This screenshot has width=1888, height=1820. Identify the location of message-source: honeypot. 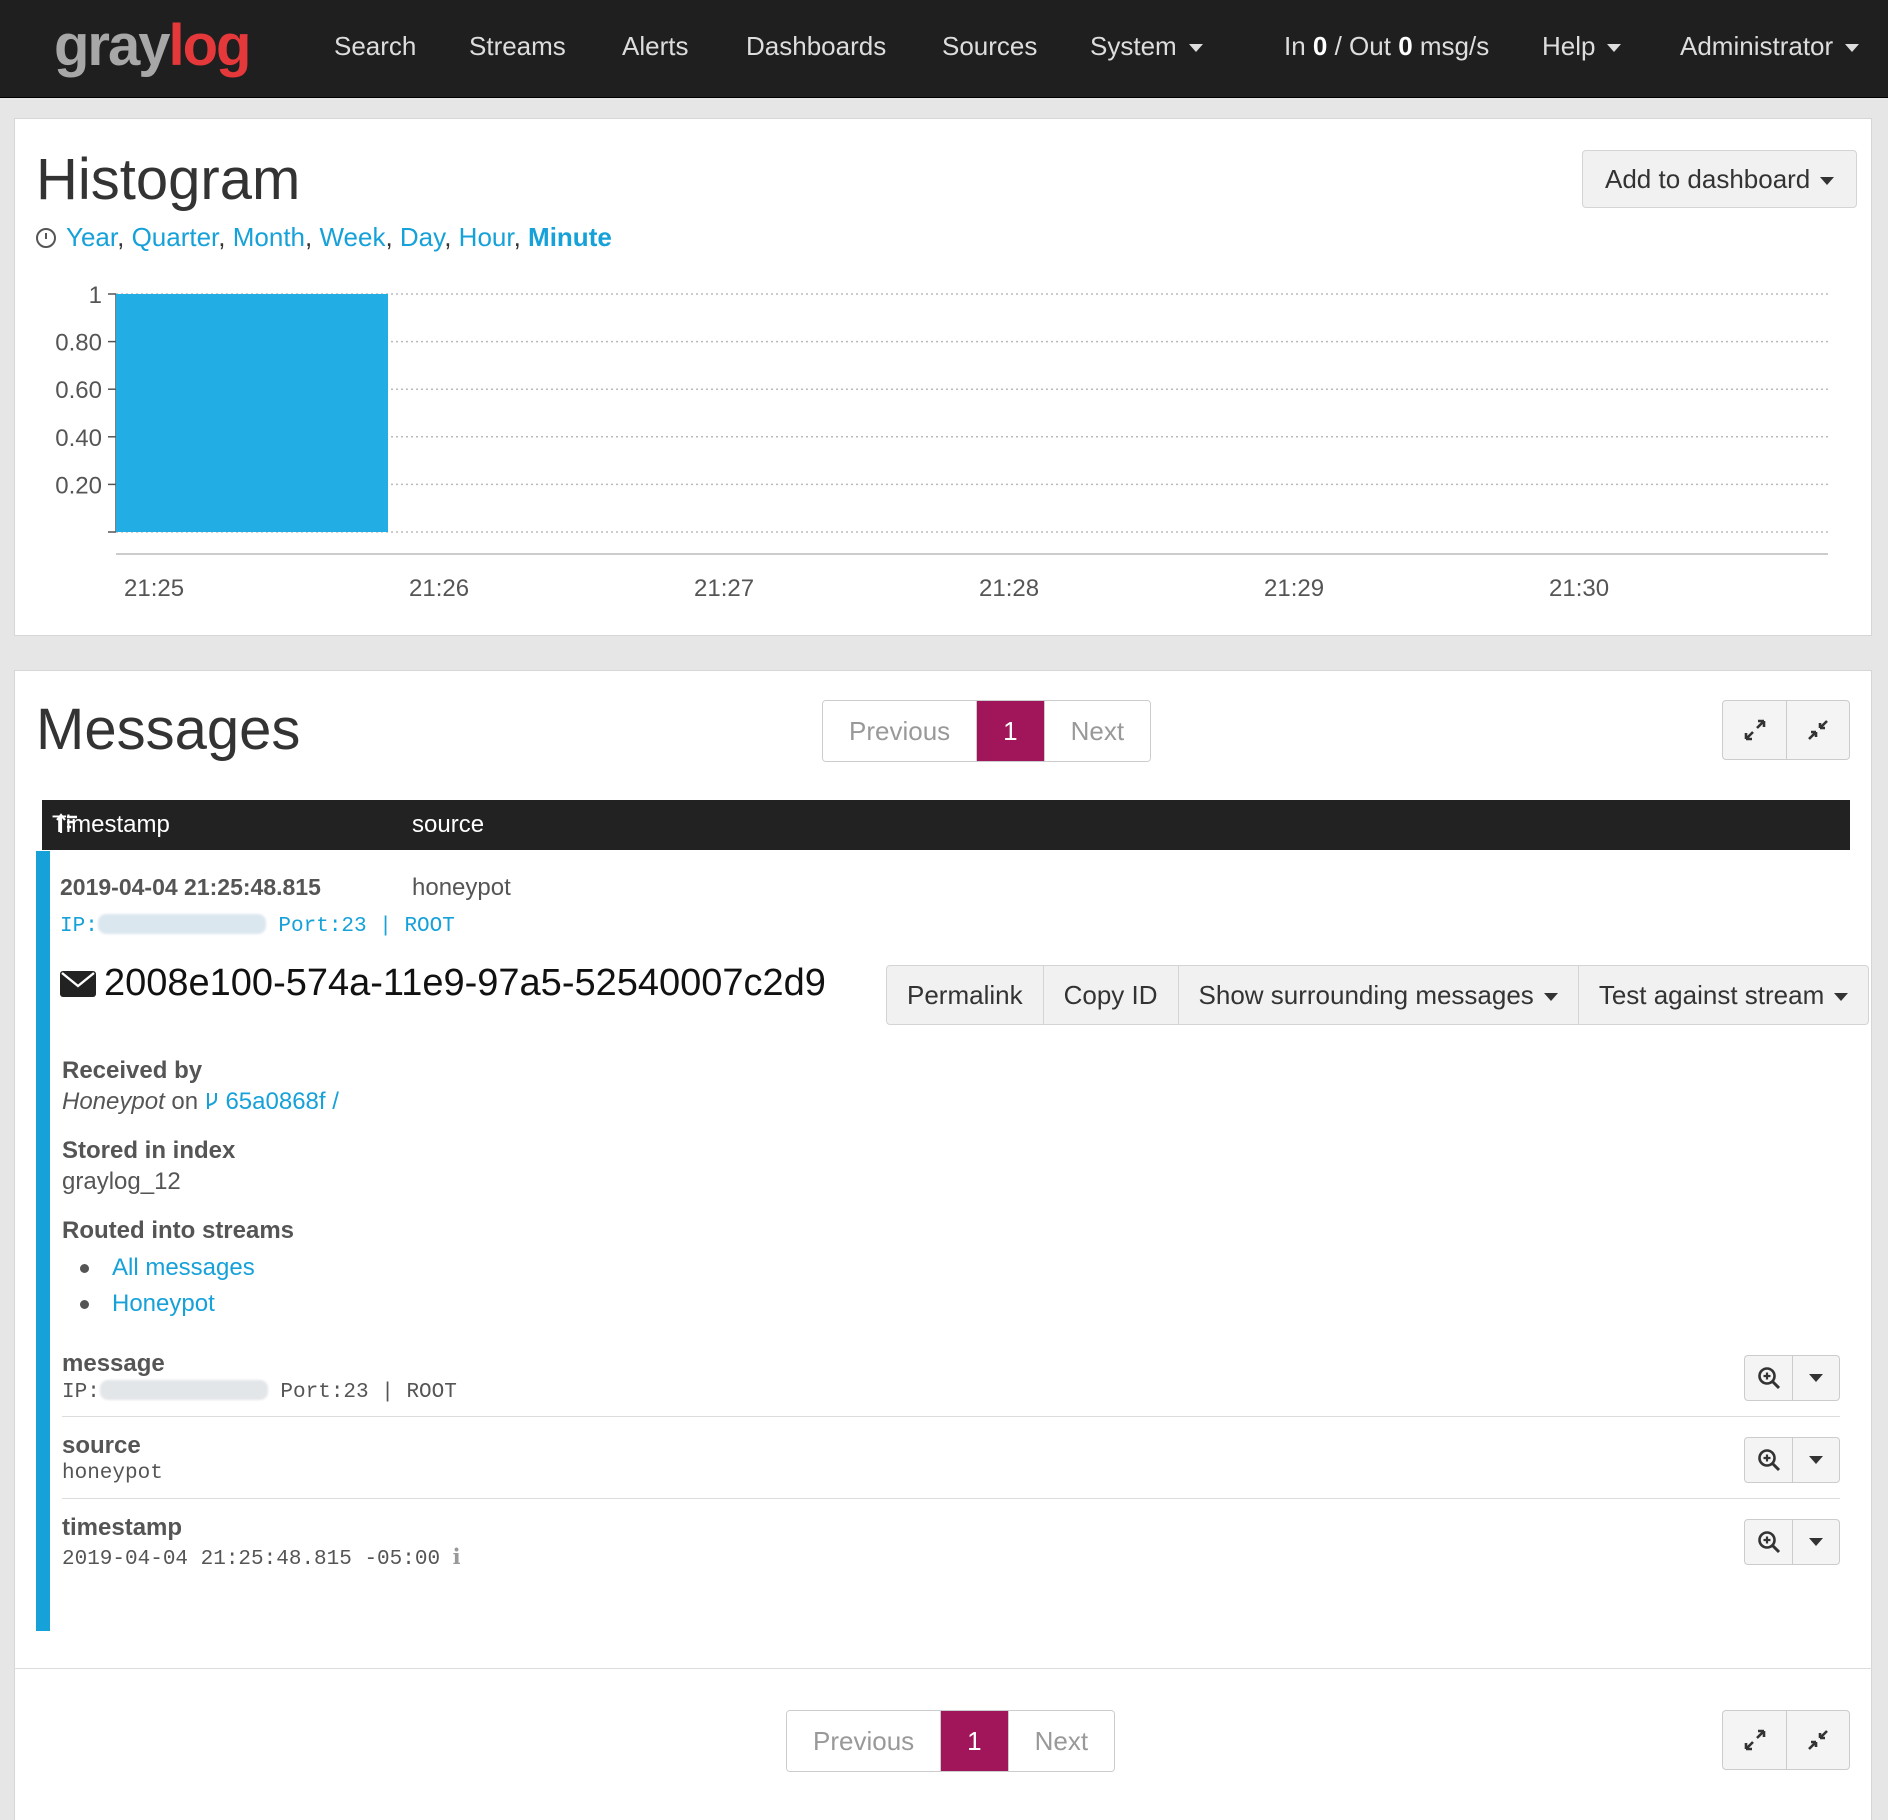
(461, 888).